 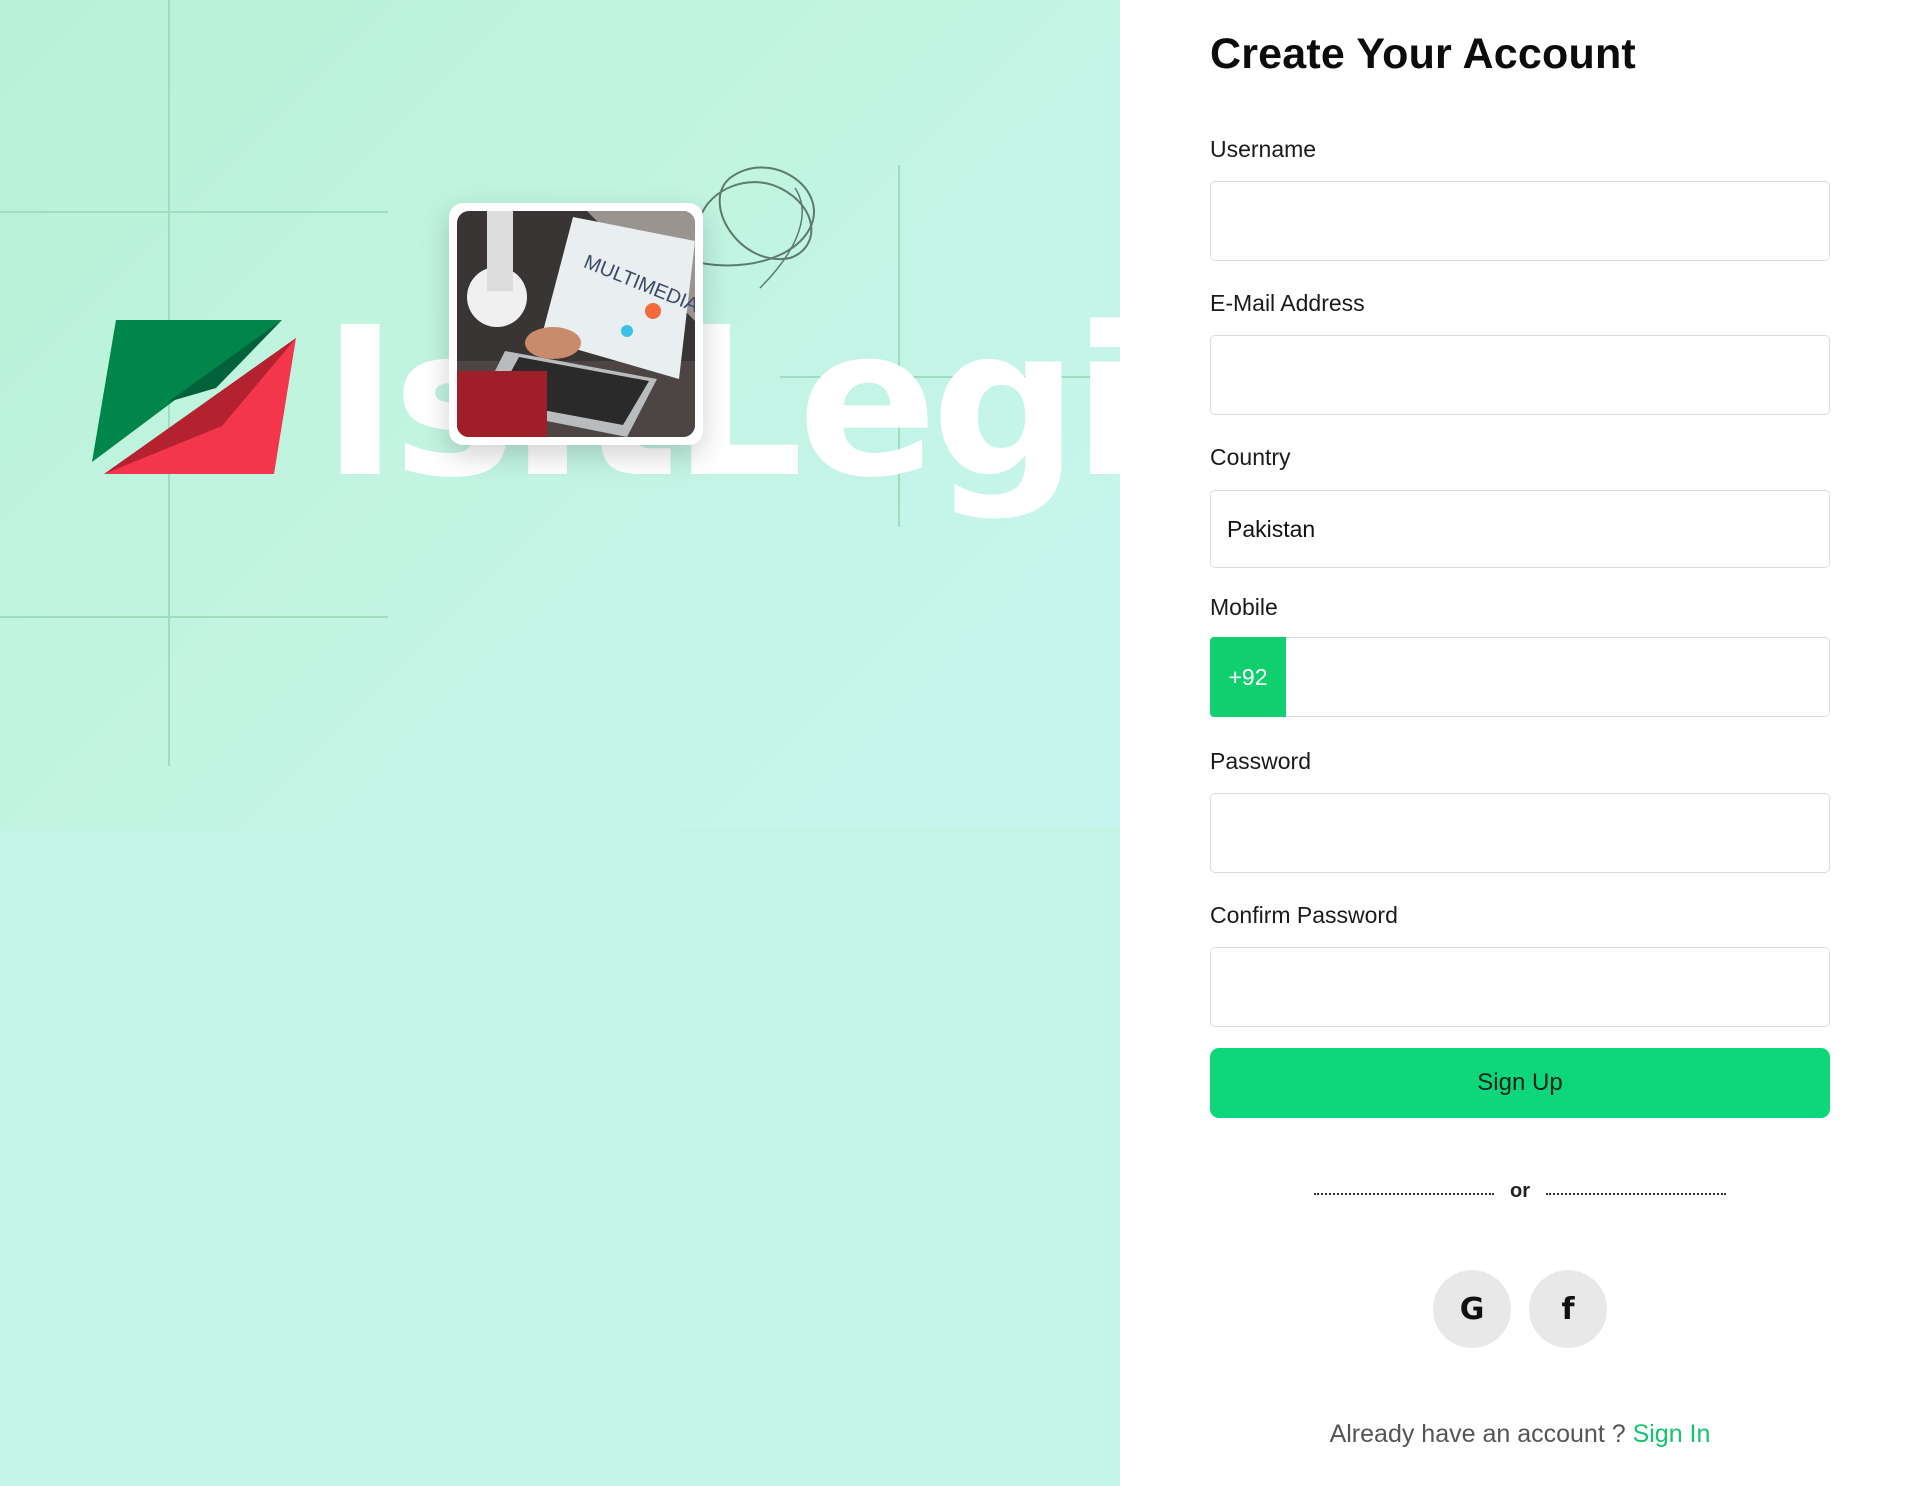 I want to click on facebook-icon: f, so click(x=1568, y=1309).